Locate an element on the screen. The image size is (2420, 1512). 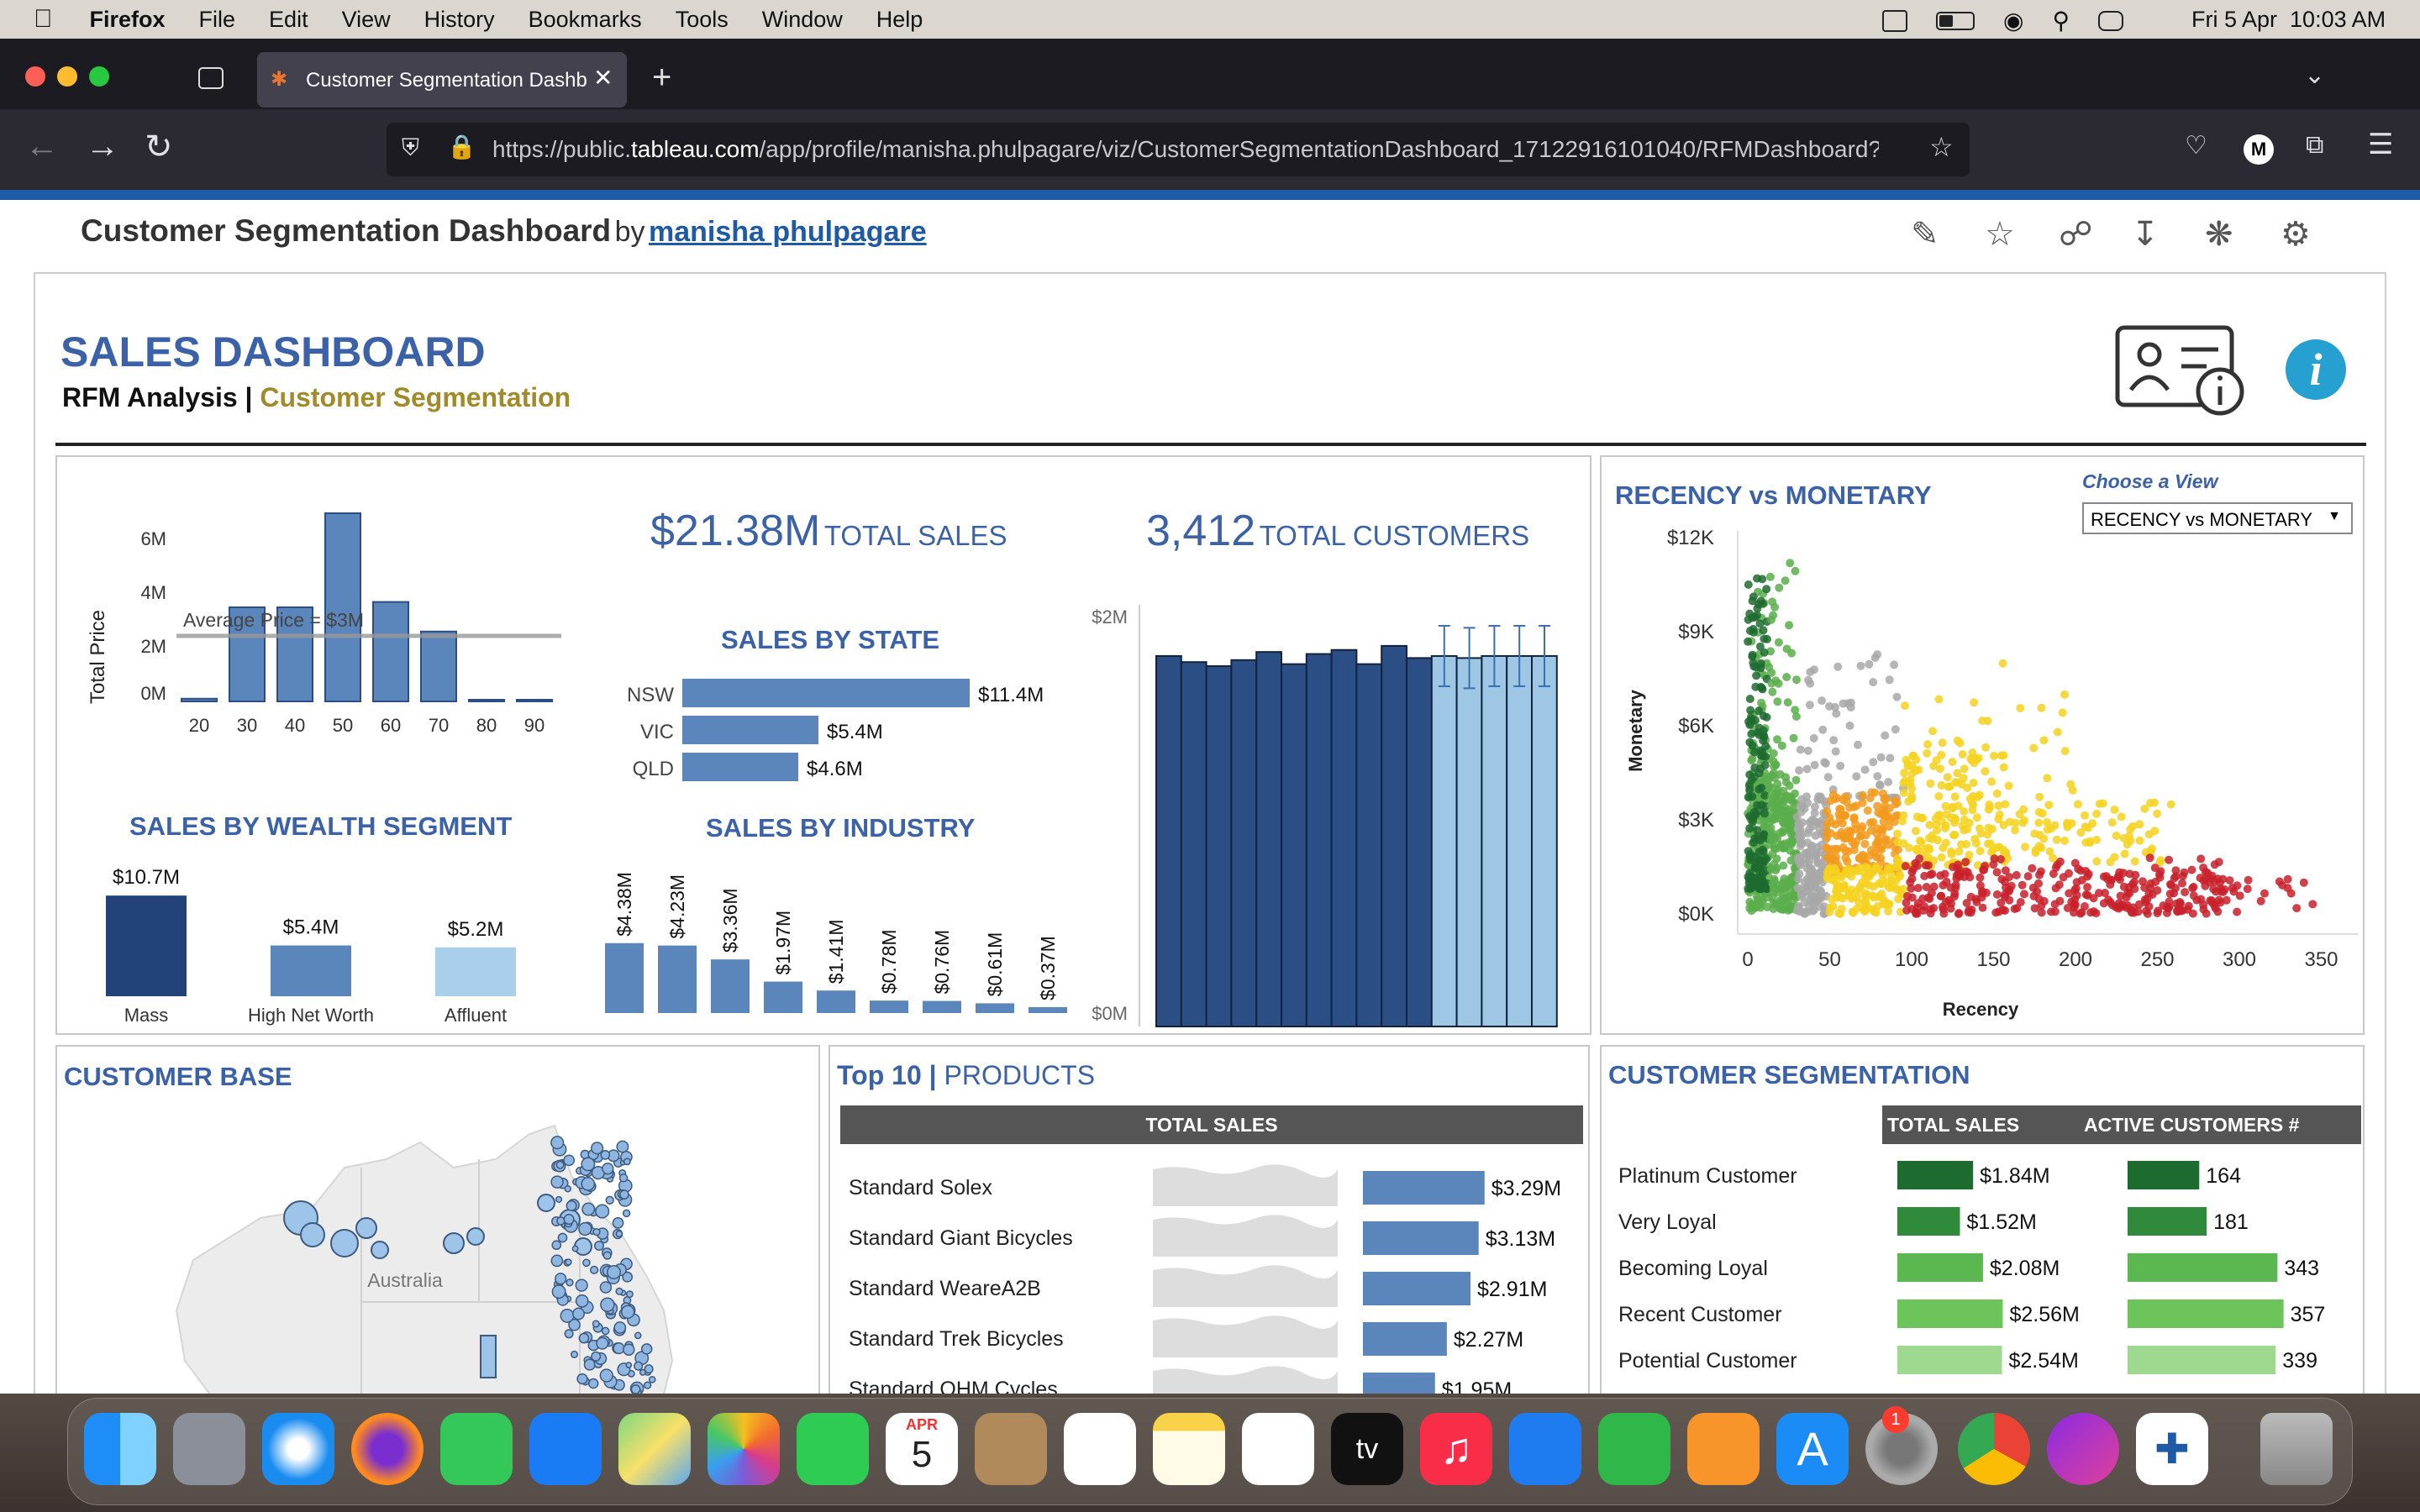
menu-view: View is located at coordinates (367, 20).